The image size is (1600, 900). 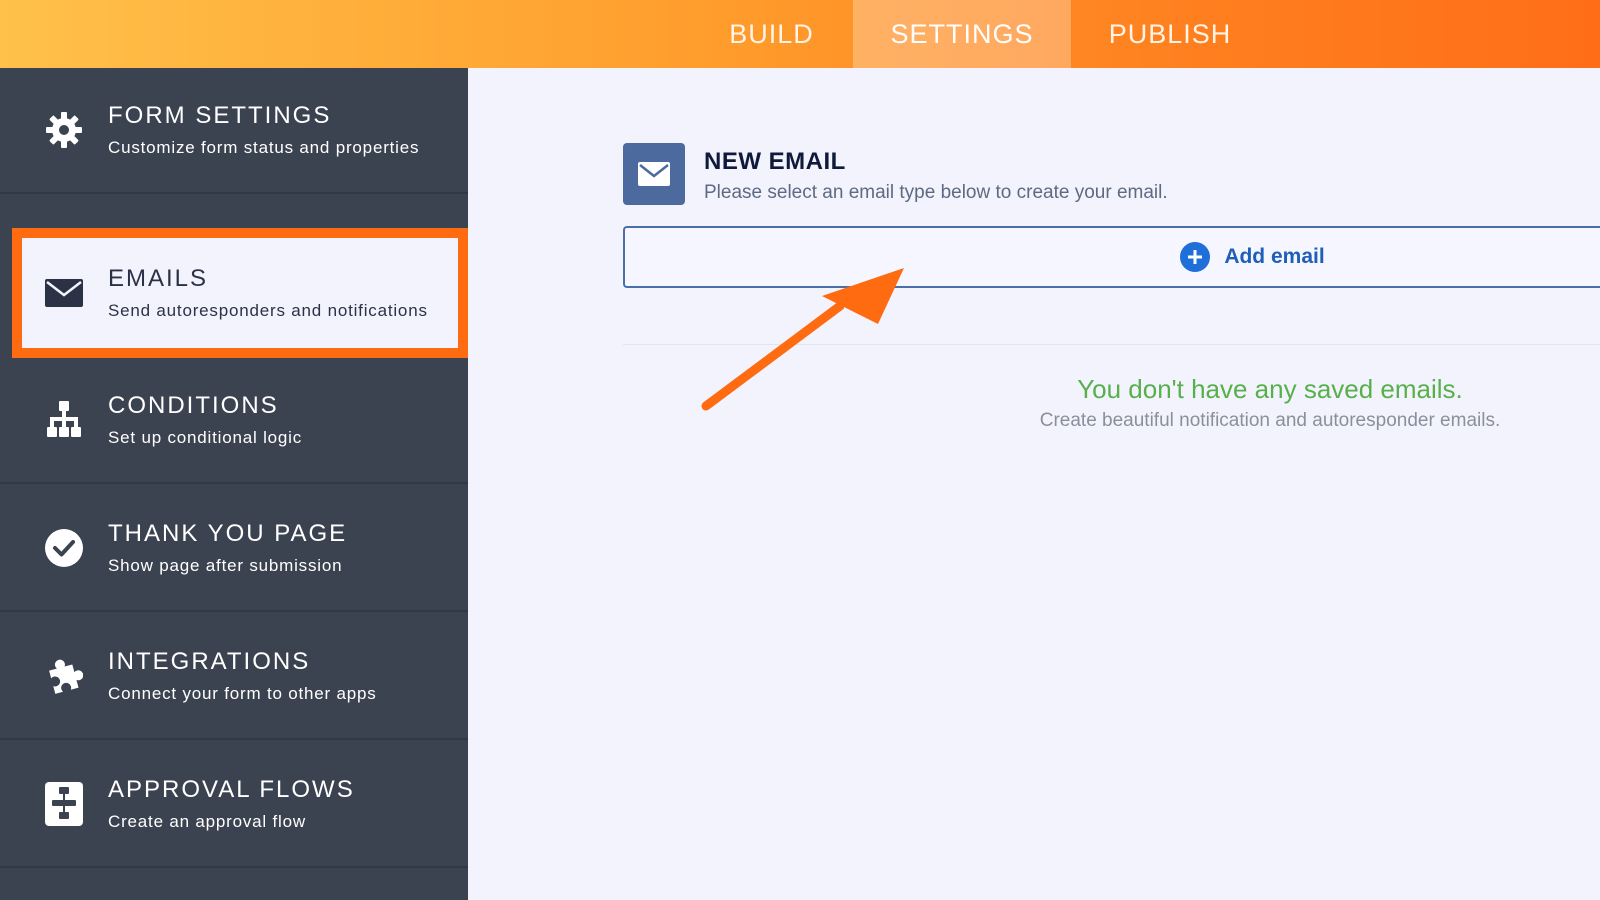 What do you see at coordinates (234, 805) in the screenshot?
I see `sidebar-item-approval-flows: APPROVAL FLOWS Create an approval flow` at bounding box center [234, 805].